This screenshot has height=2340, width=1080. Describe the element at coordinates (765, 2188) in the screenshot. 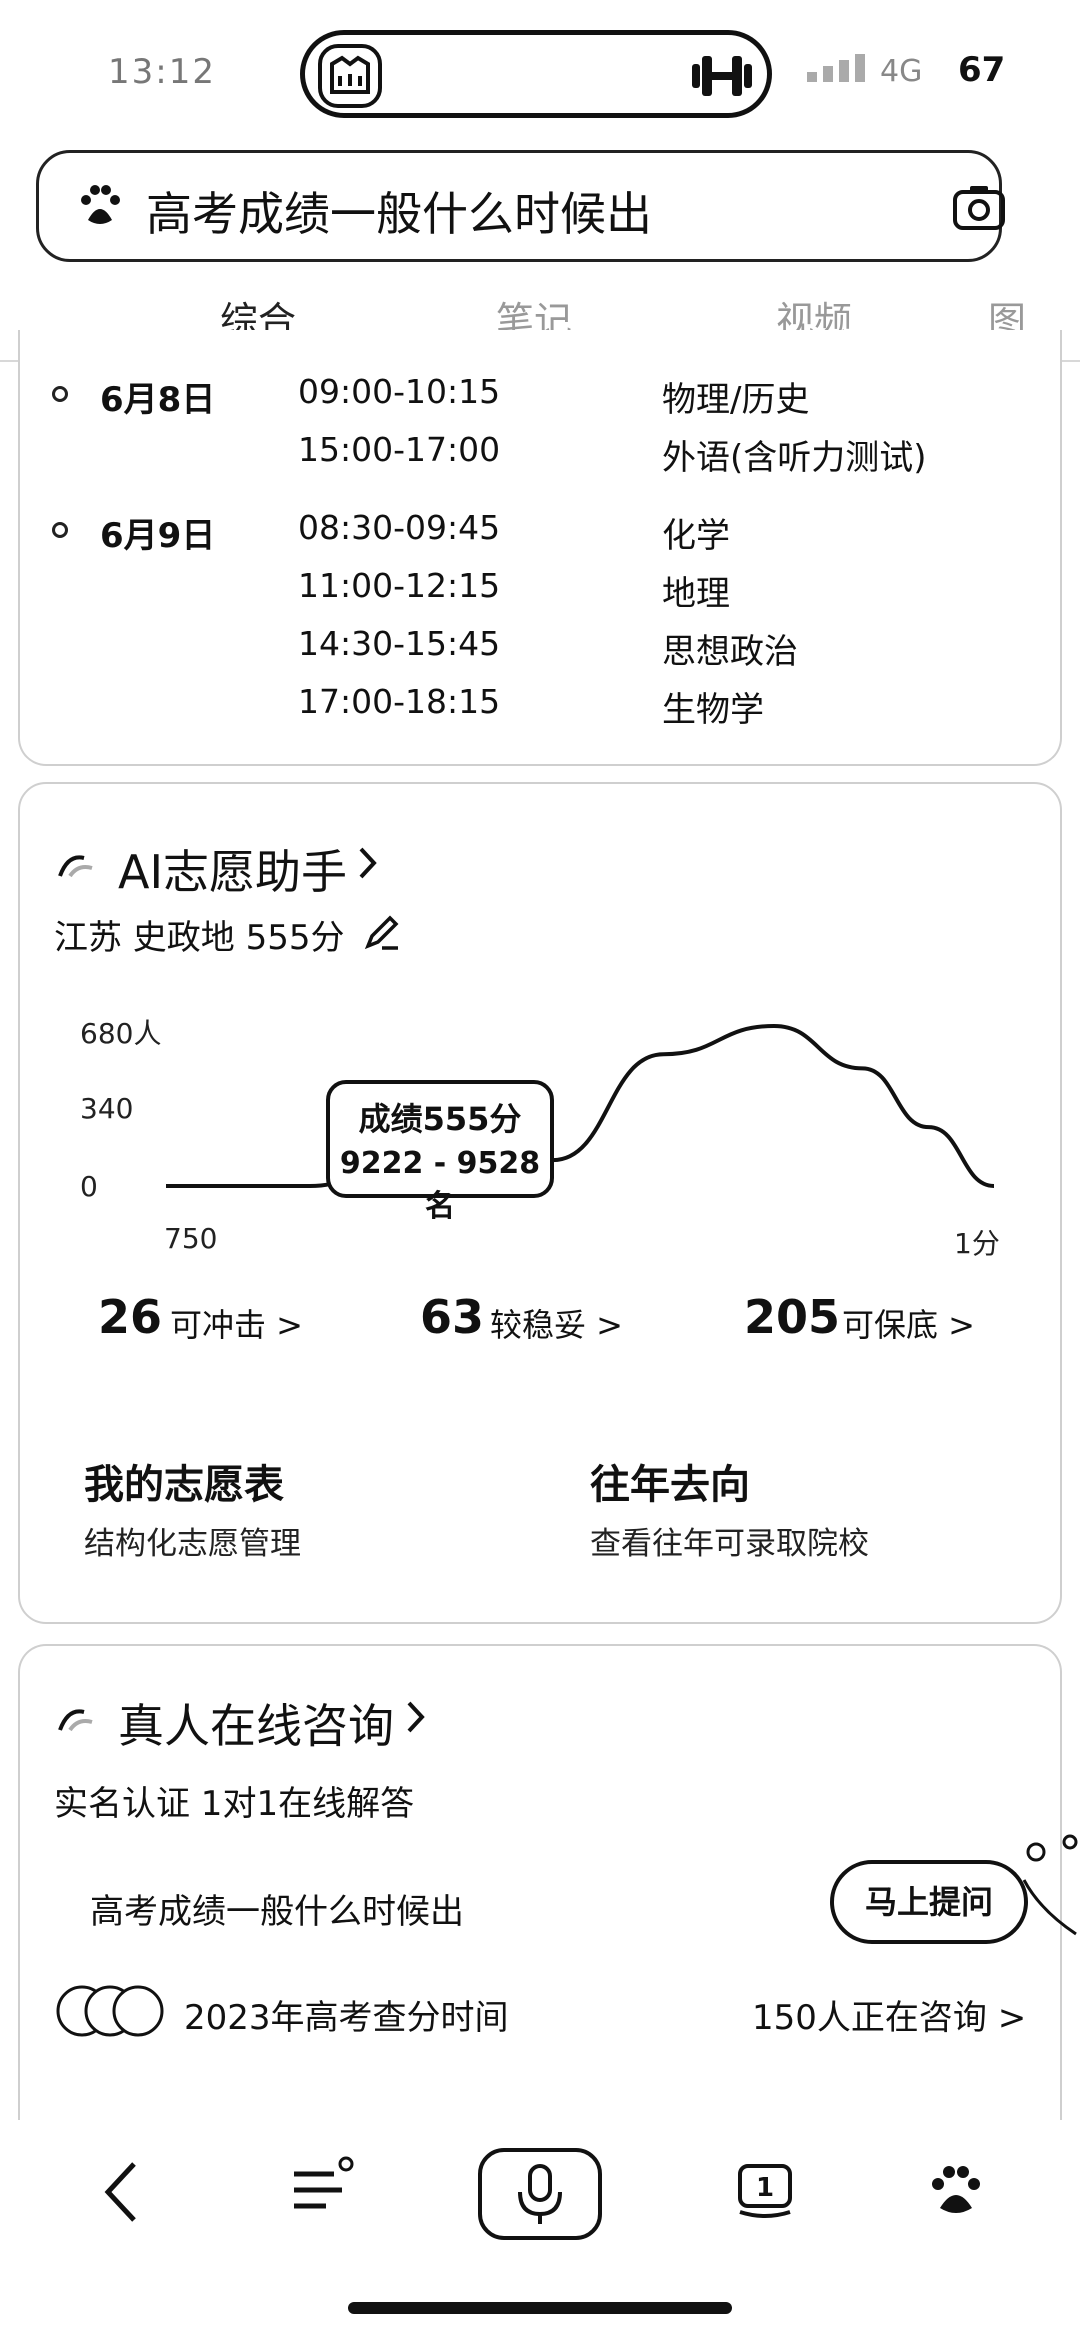

I see `svg-text: 1` at that location.